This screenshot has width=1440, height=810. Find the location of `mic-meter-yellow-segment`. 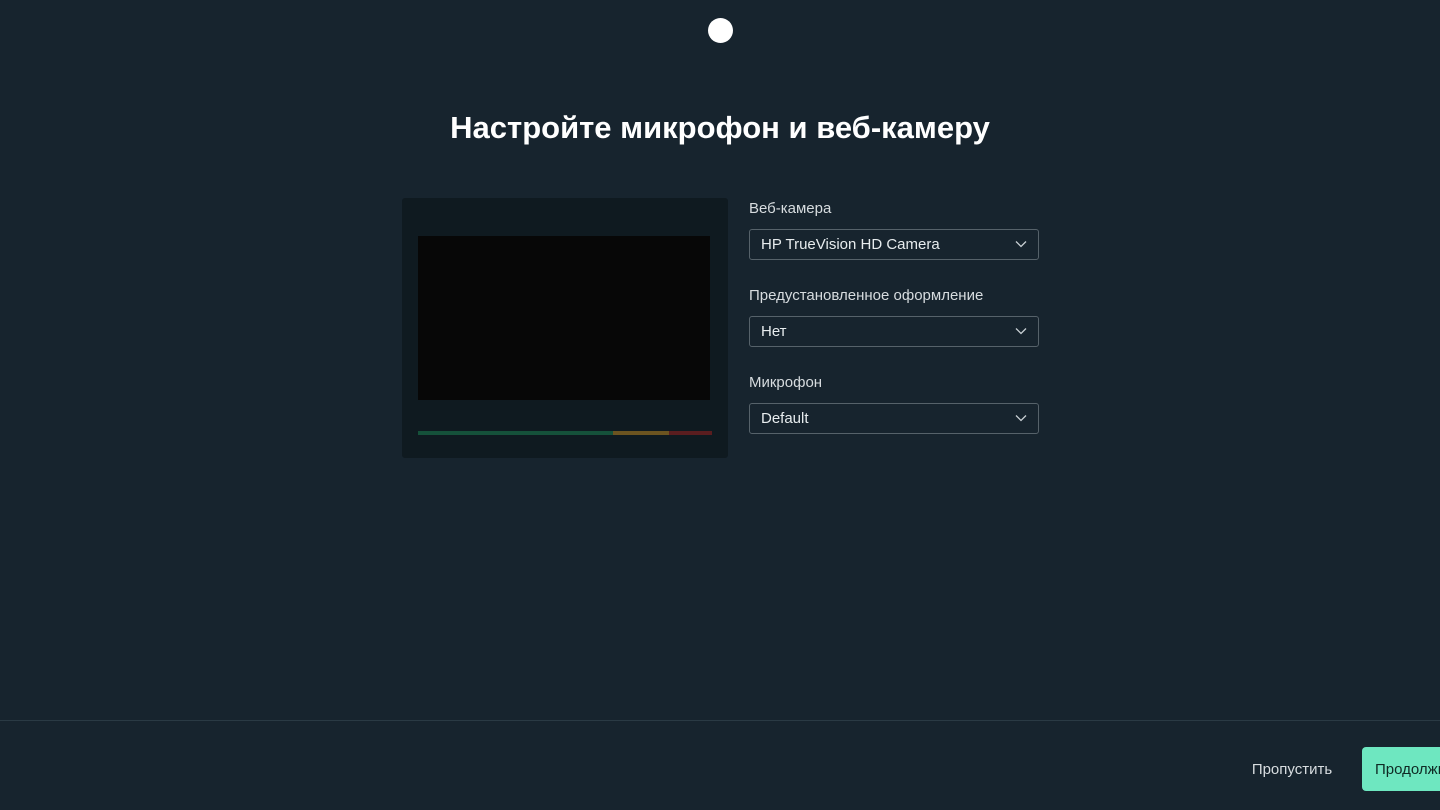

mic-meter-yellow-segment is located at coordinates (641, 433).